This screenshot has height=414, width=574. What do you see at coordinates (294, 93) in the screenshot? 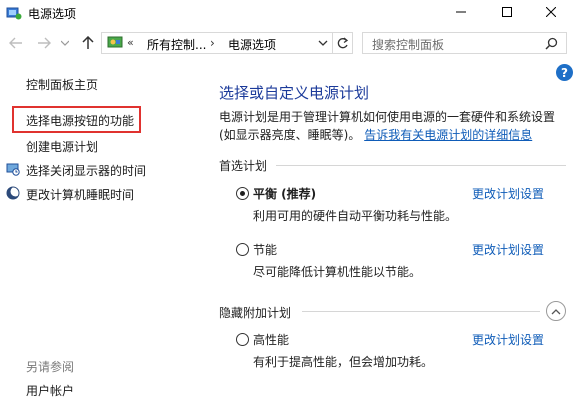
I see `page-title: 选择或自定义电源计划` at bounding box center [294, 93].